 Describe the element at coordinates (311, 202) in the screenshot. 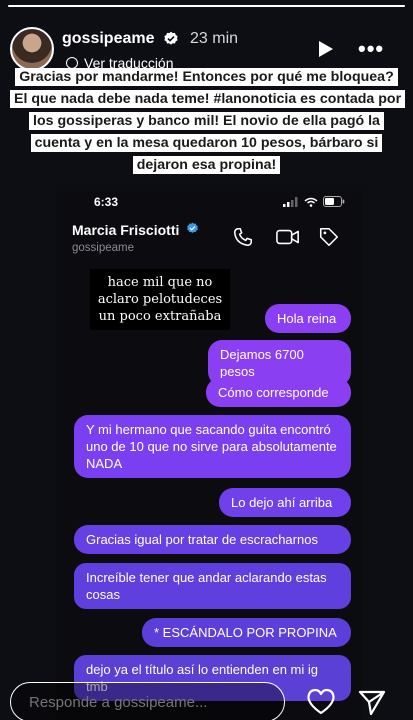

I see `wifi-icon` at that location.